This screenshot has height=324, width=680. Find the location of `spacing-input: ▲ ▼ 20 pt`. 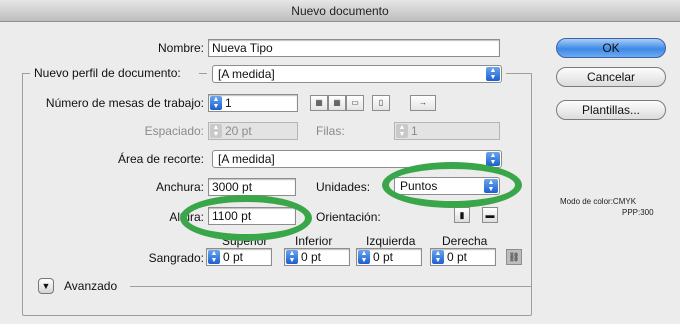

spacing-input: ▲ ▼ 20 pt is located at coordinates (253, 131).